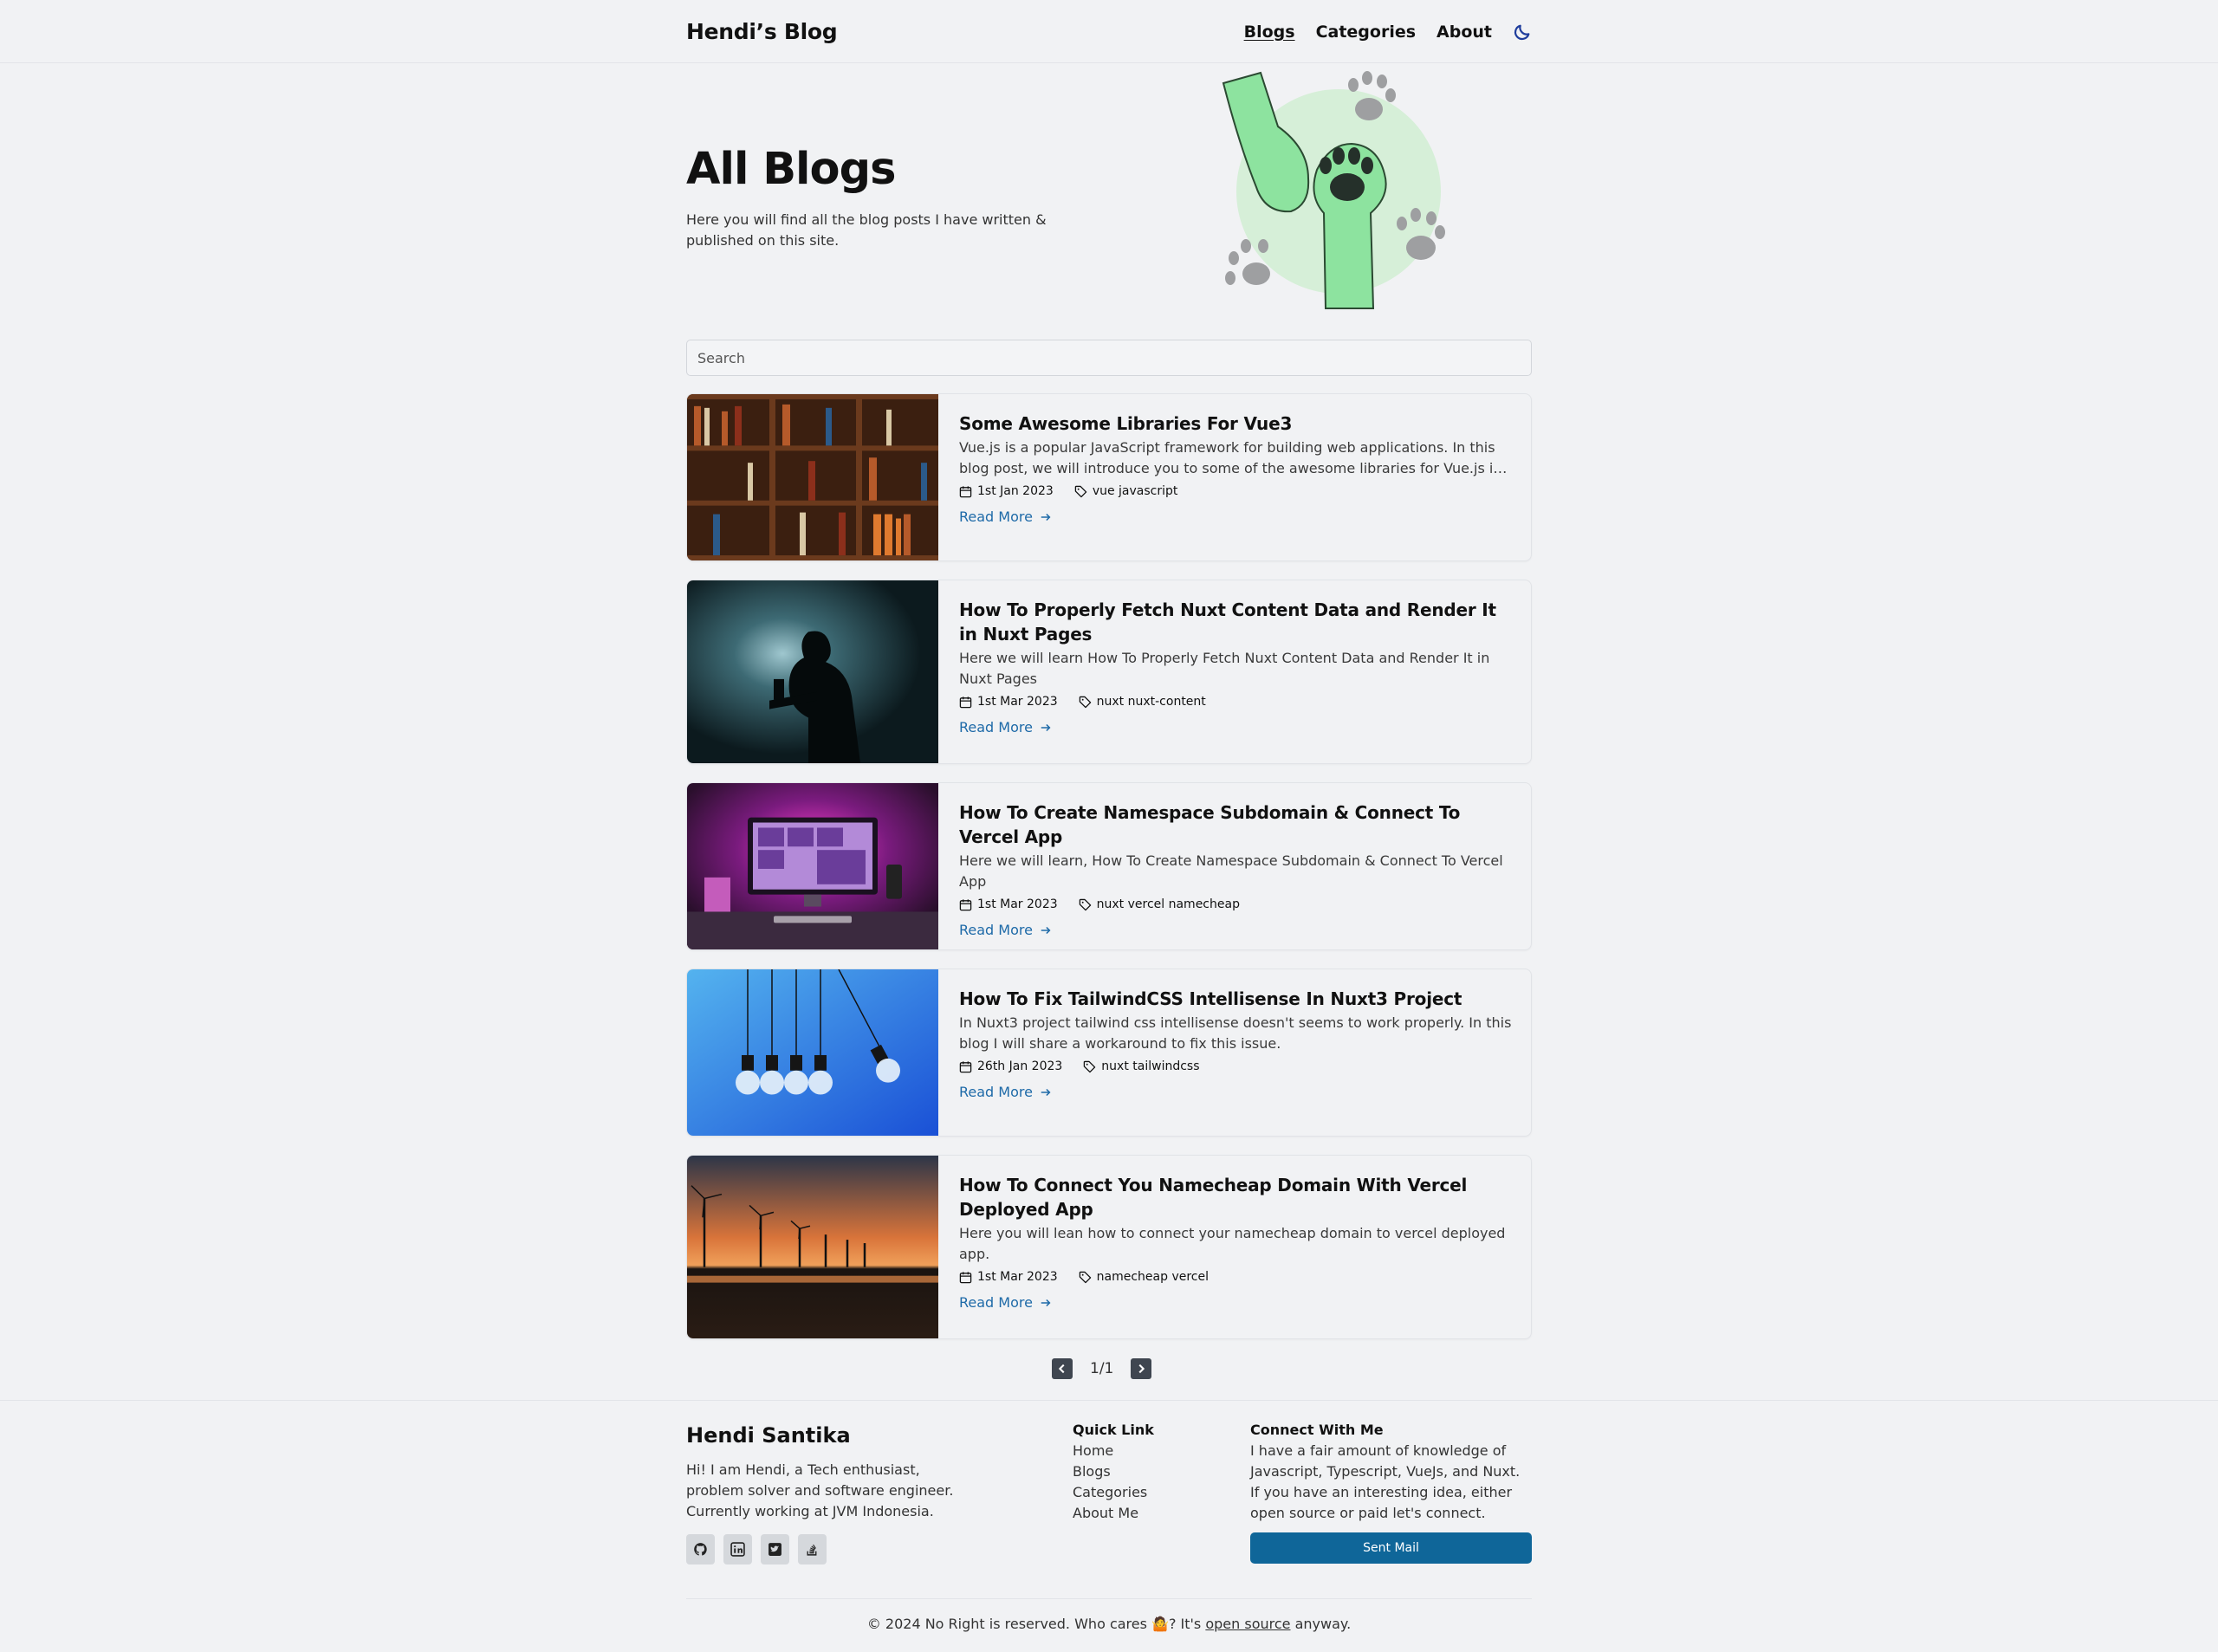 The image size is (2218, 1652). What do you see at coordinates (1391, 1548) in the screenshot?
I see `send-mail-button: Sent Mail` at bounding box center [1391, 1548].